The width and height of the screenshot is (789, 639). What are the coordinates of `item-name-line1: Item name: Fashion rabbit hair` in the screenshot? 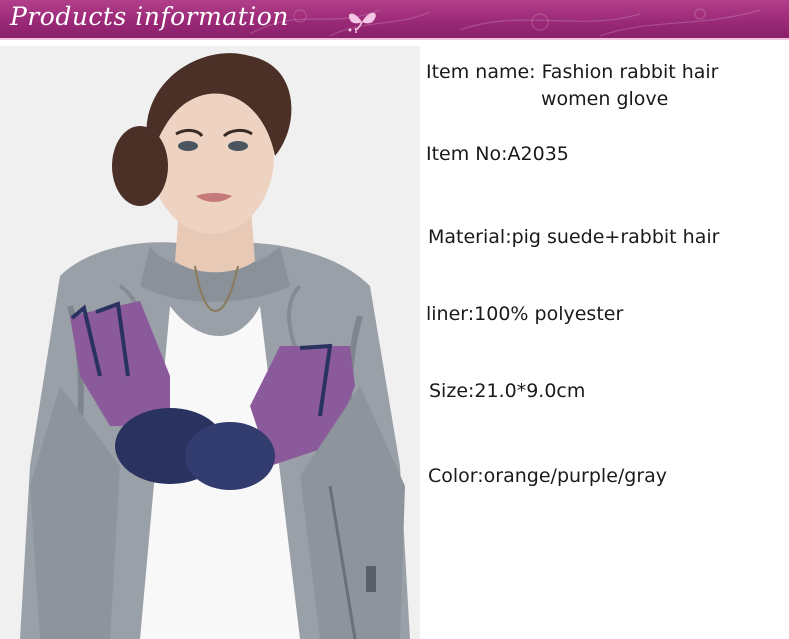 It's located at (572, 72).